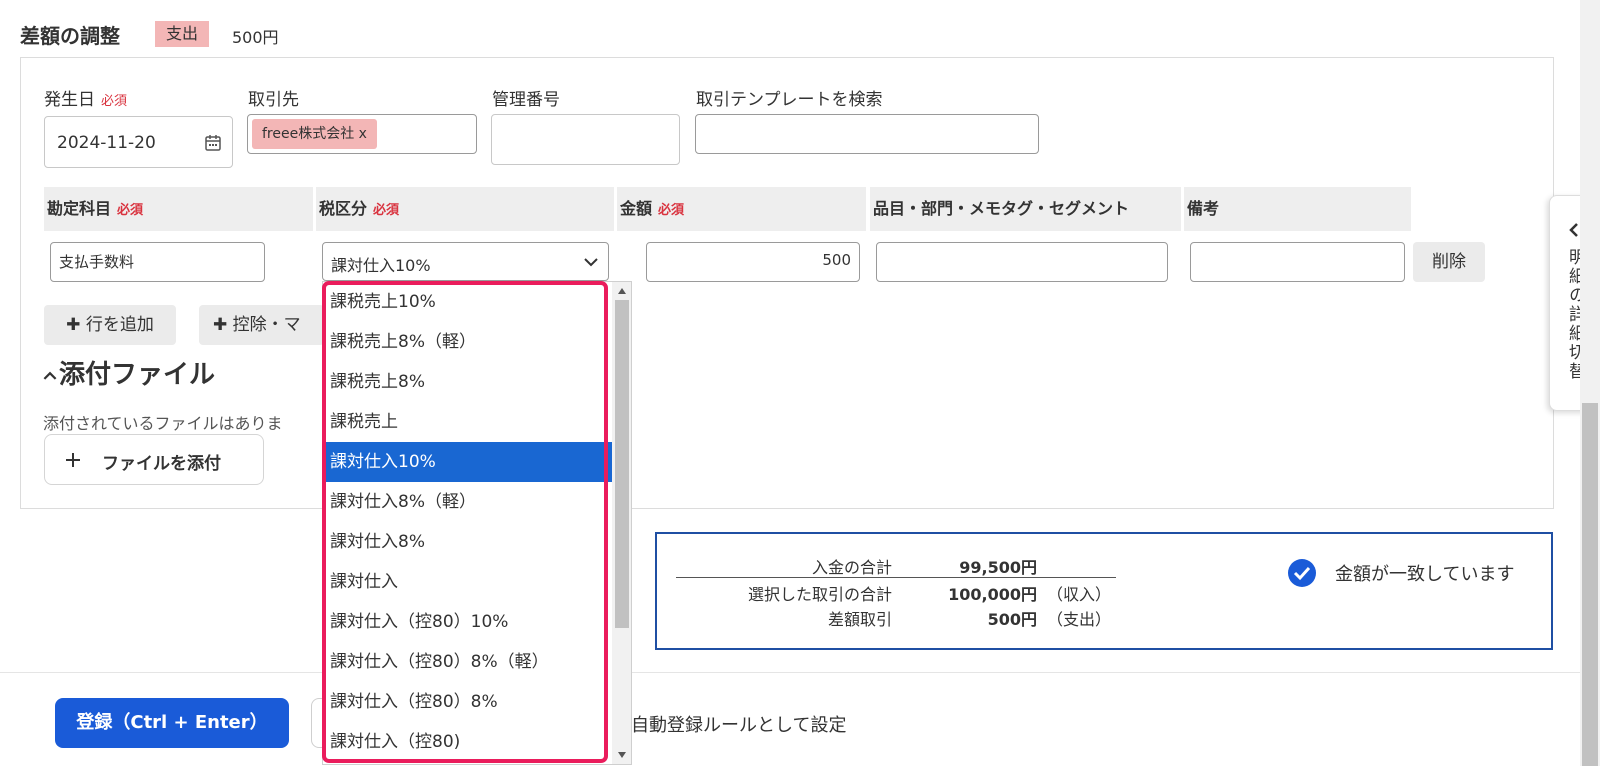  Describe the element at coordinates (1079, 594) in the screenshot. I see `summary-note: （収入）` at that location.